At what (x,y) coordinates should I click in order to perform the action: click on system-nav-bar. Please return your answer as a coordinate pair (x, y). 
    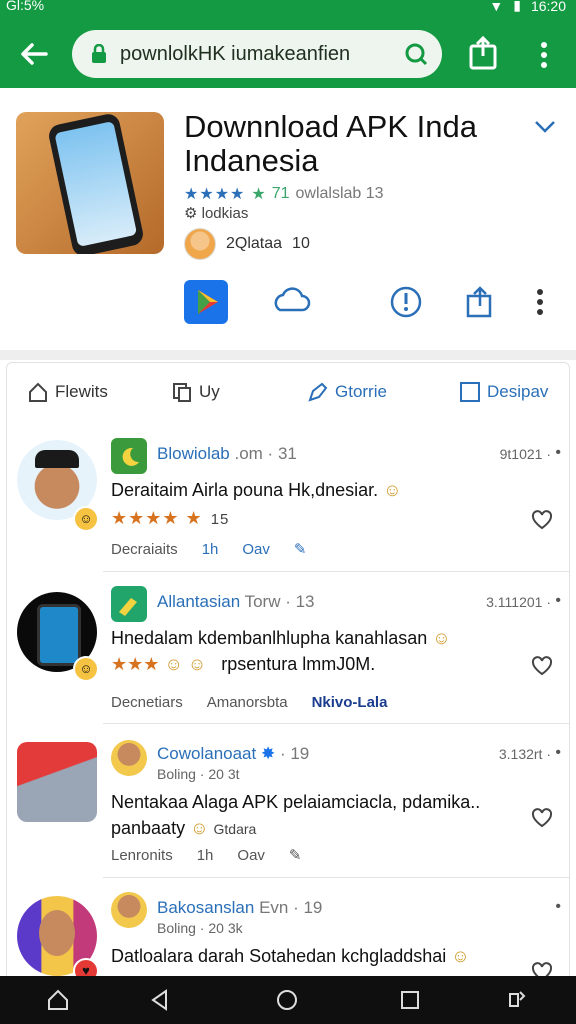
    Looking at the image, I should click on (288, 1000).